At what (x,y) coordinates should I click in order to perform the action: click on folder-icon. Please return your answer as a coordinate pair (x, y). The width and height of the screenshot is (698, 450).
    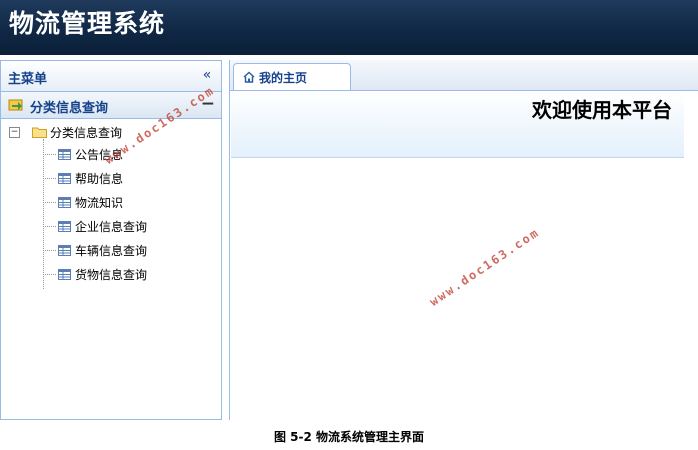
    Looking at the image, I should click on (39, 132).